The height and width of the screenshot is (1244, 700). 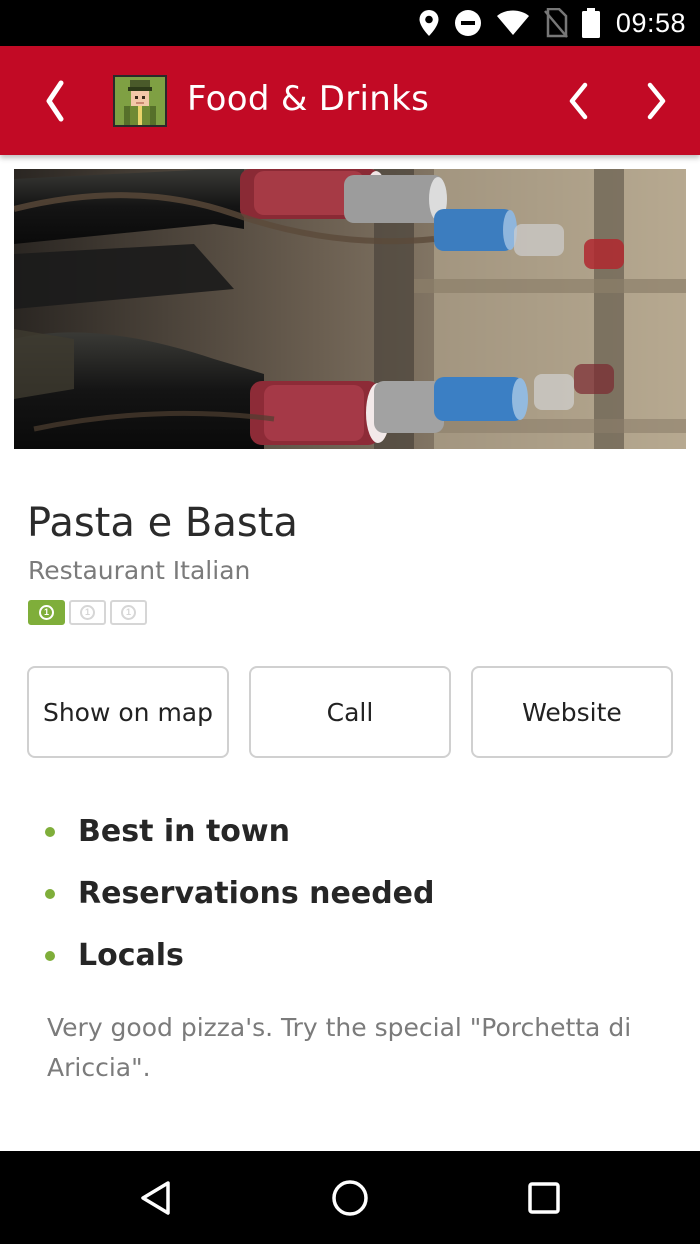 I want to click on next-button, so click(x=657, y=101).